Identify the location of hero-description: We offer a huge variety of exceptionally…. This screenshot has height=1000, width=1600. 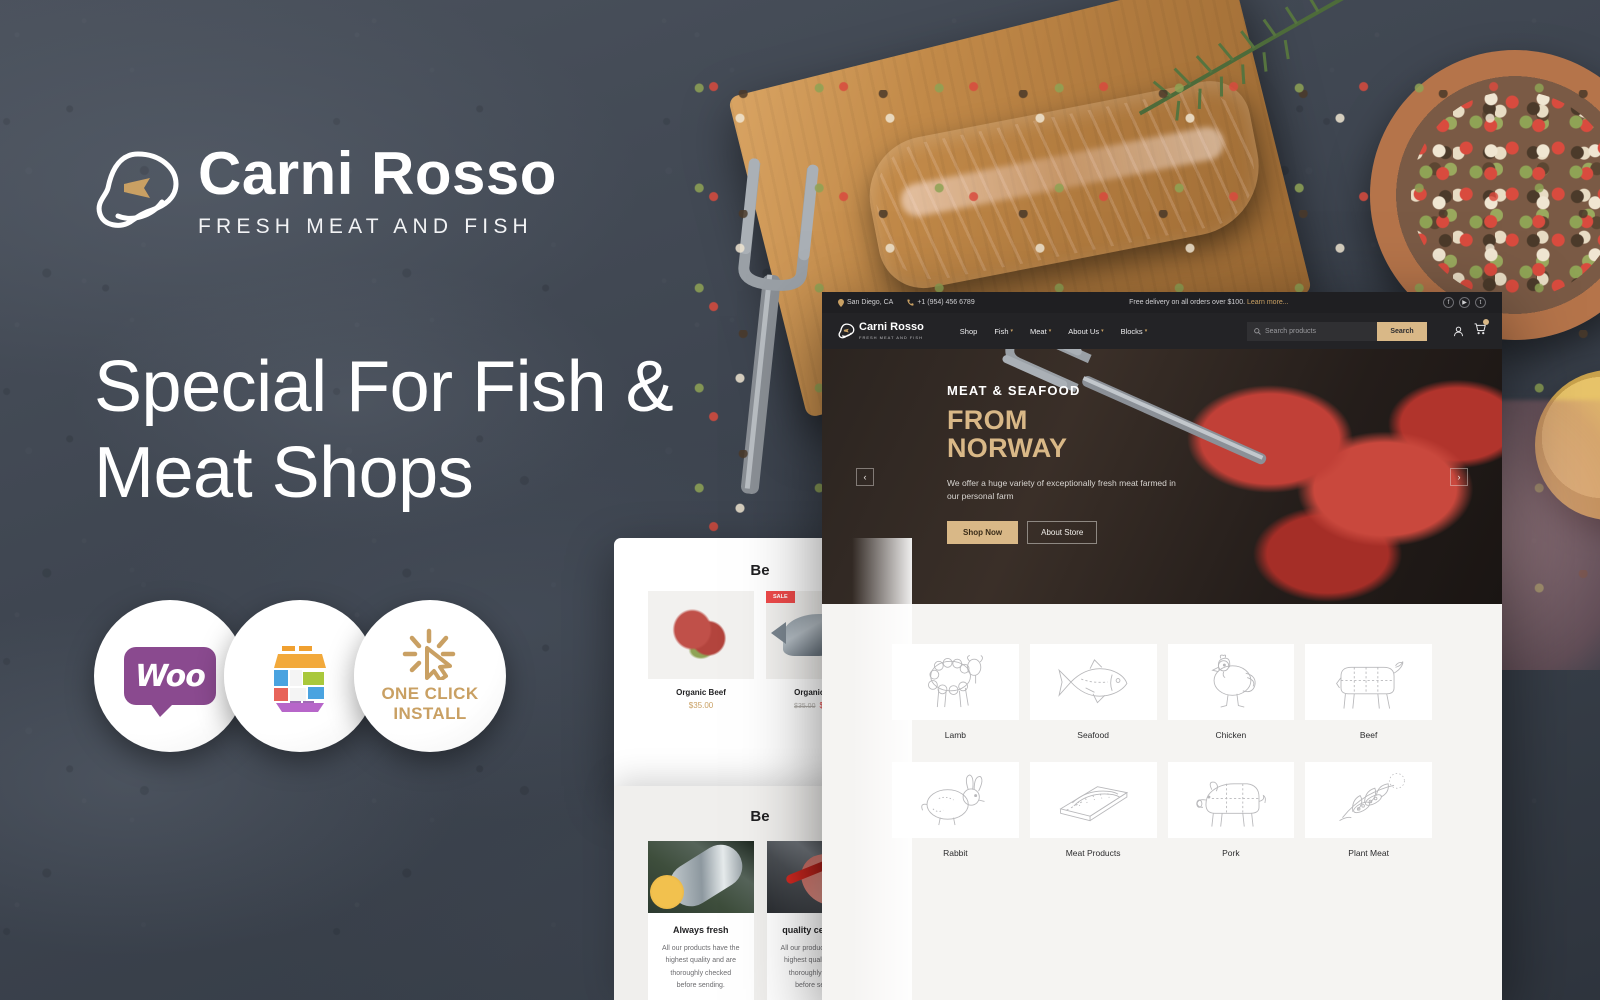
(1061, 489).